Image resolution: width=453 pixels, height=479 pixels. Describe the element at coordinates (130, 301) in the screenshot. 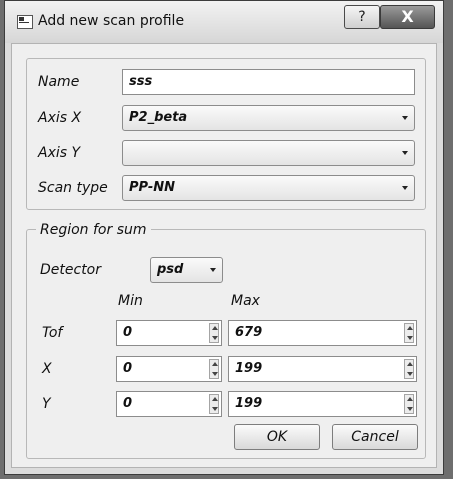

I see `min-header: Min` at that location.